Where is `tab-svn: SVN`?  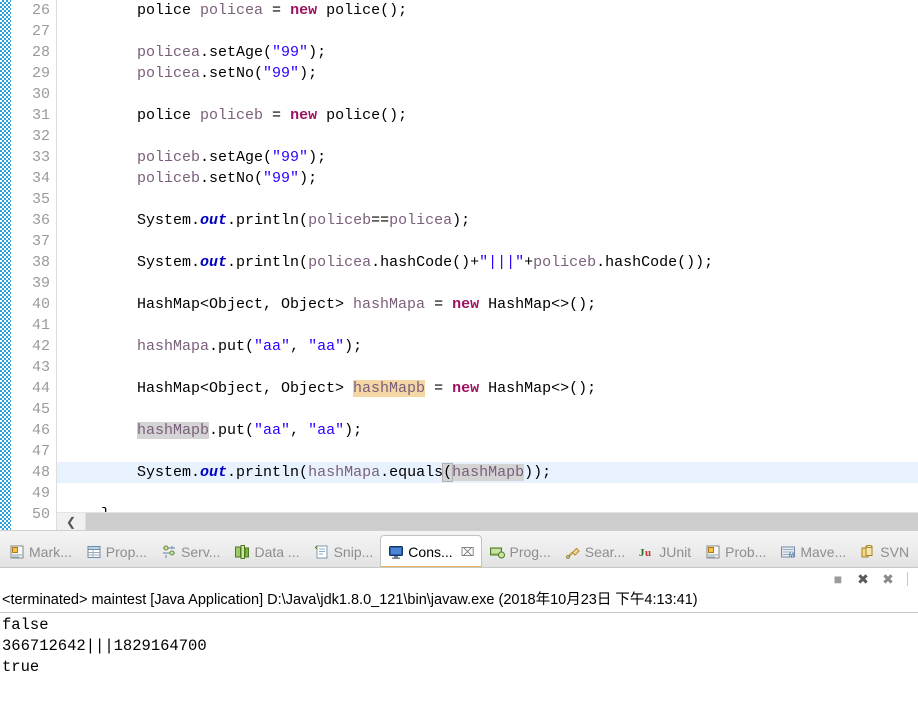
tab-svn: SVN is located at coordinates (884, 552).